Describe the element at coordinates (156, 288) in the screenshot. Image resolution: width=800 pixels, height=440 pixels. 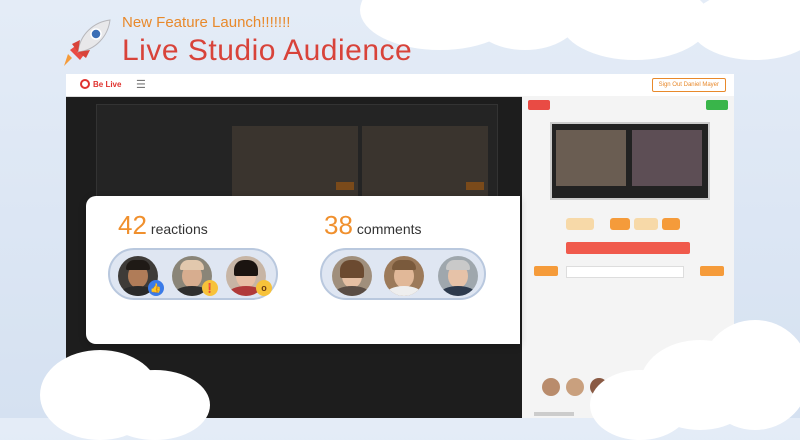
I see `thumbs-up-reaction-icon: 👍` at that location.